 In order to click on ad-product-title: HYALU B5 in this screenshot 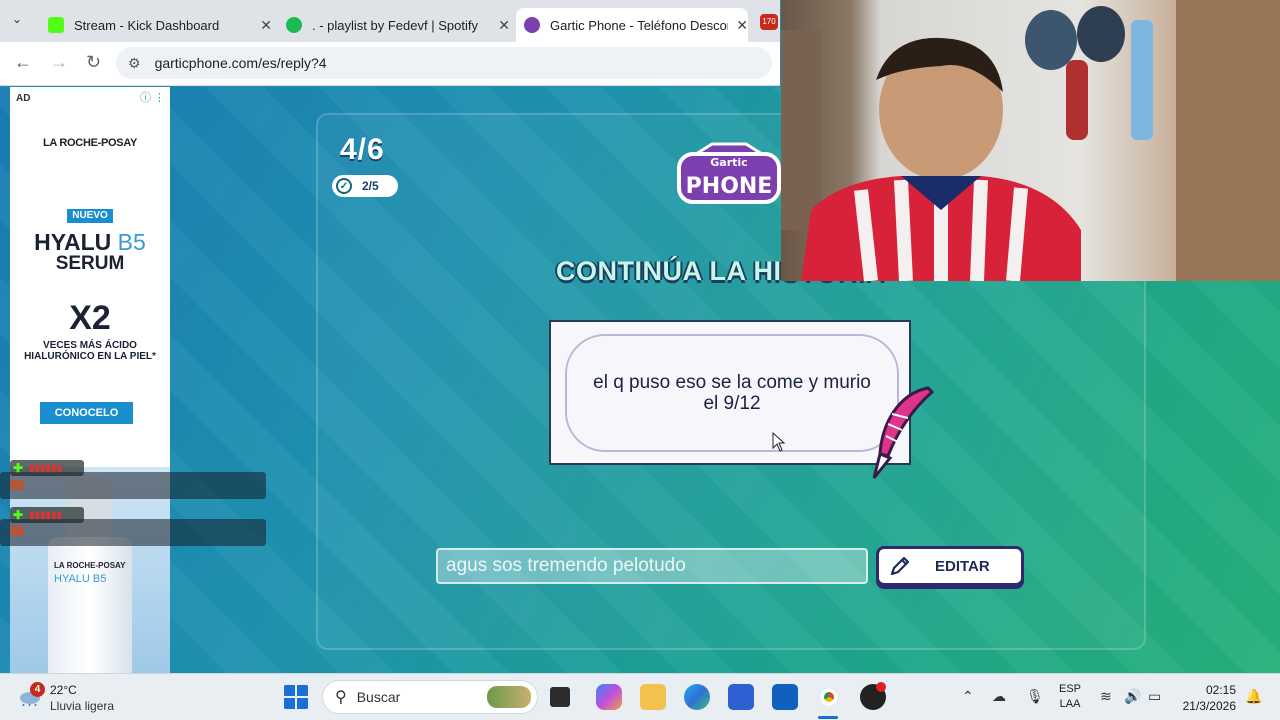, I will do `click(90, 242)`.